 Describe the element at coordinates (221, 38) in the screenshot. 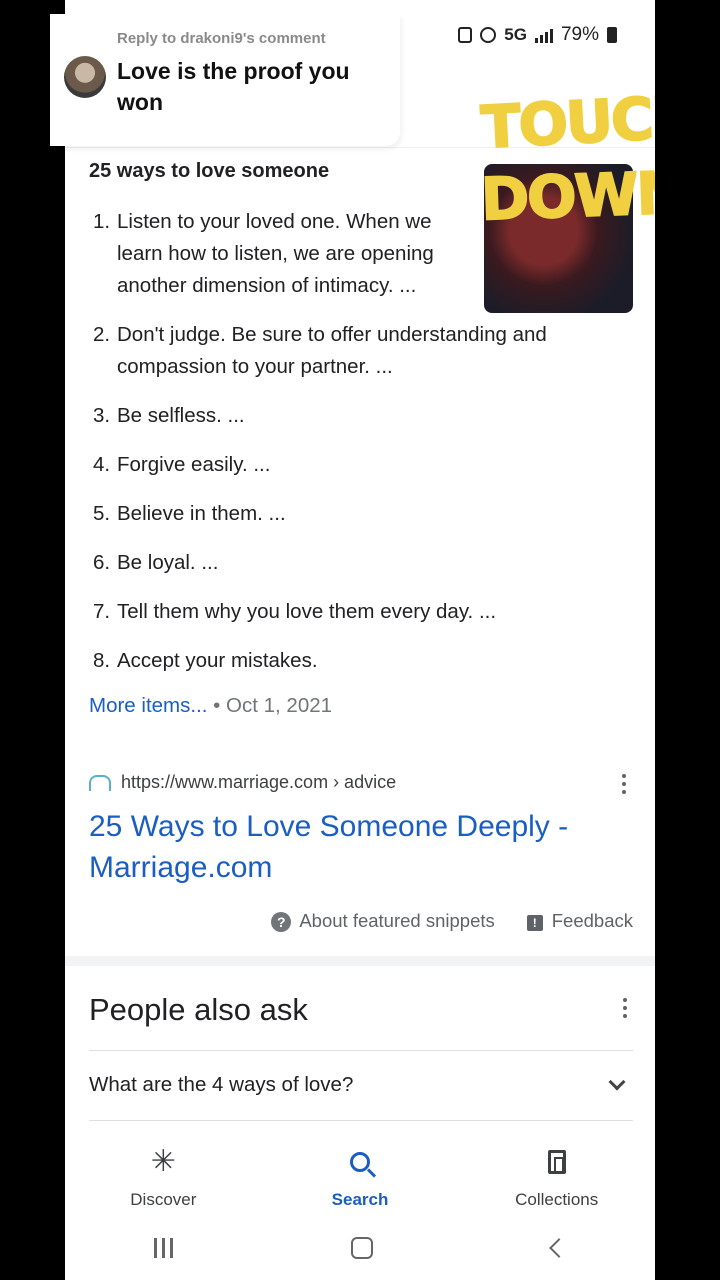

I see `reply-label: Reply to drakoni9's comment` at that location.